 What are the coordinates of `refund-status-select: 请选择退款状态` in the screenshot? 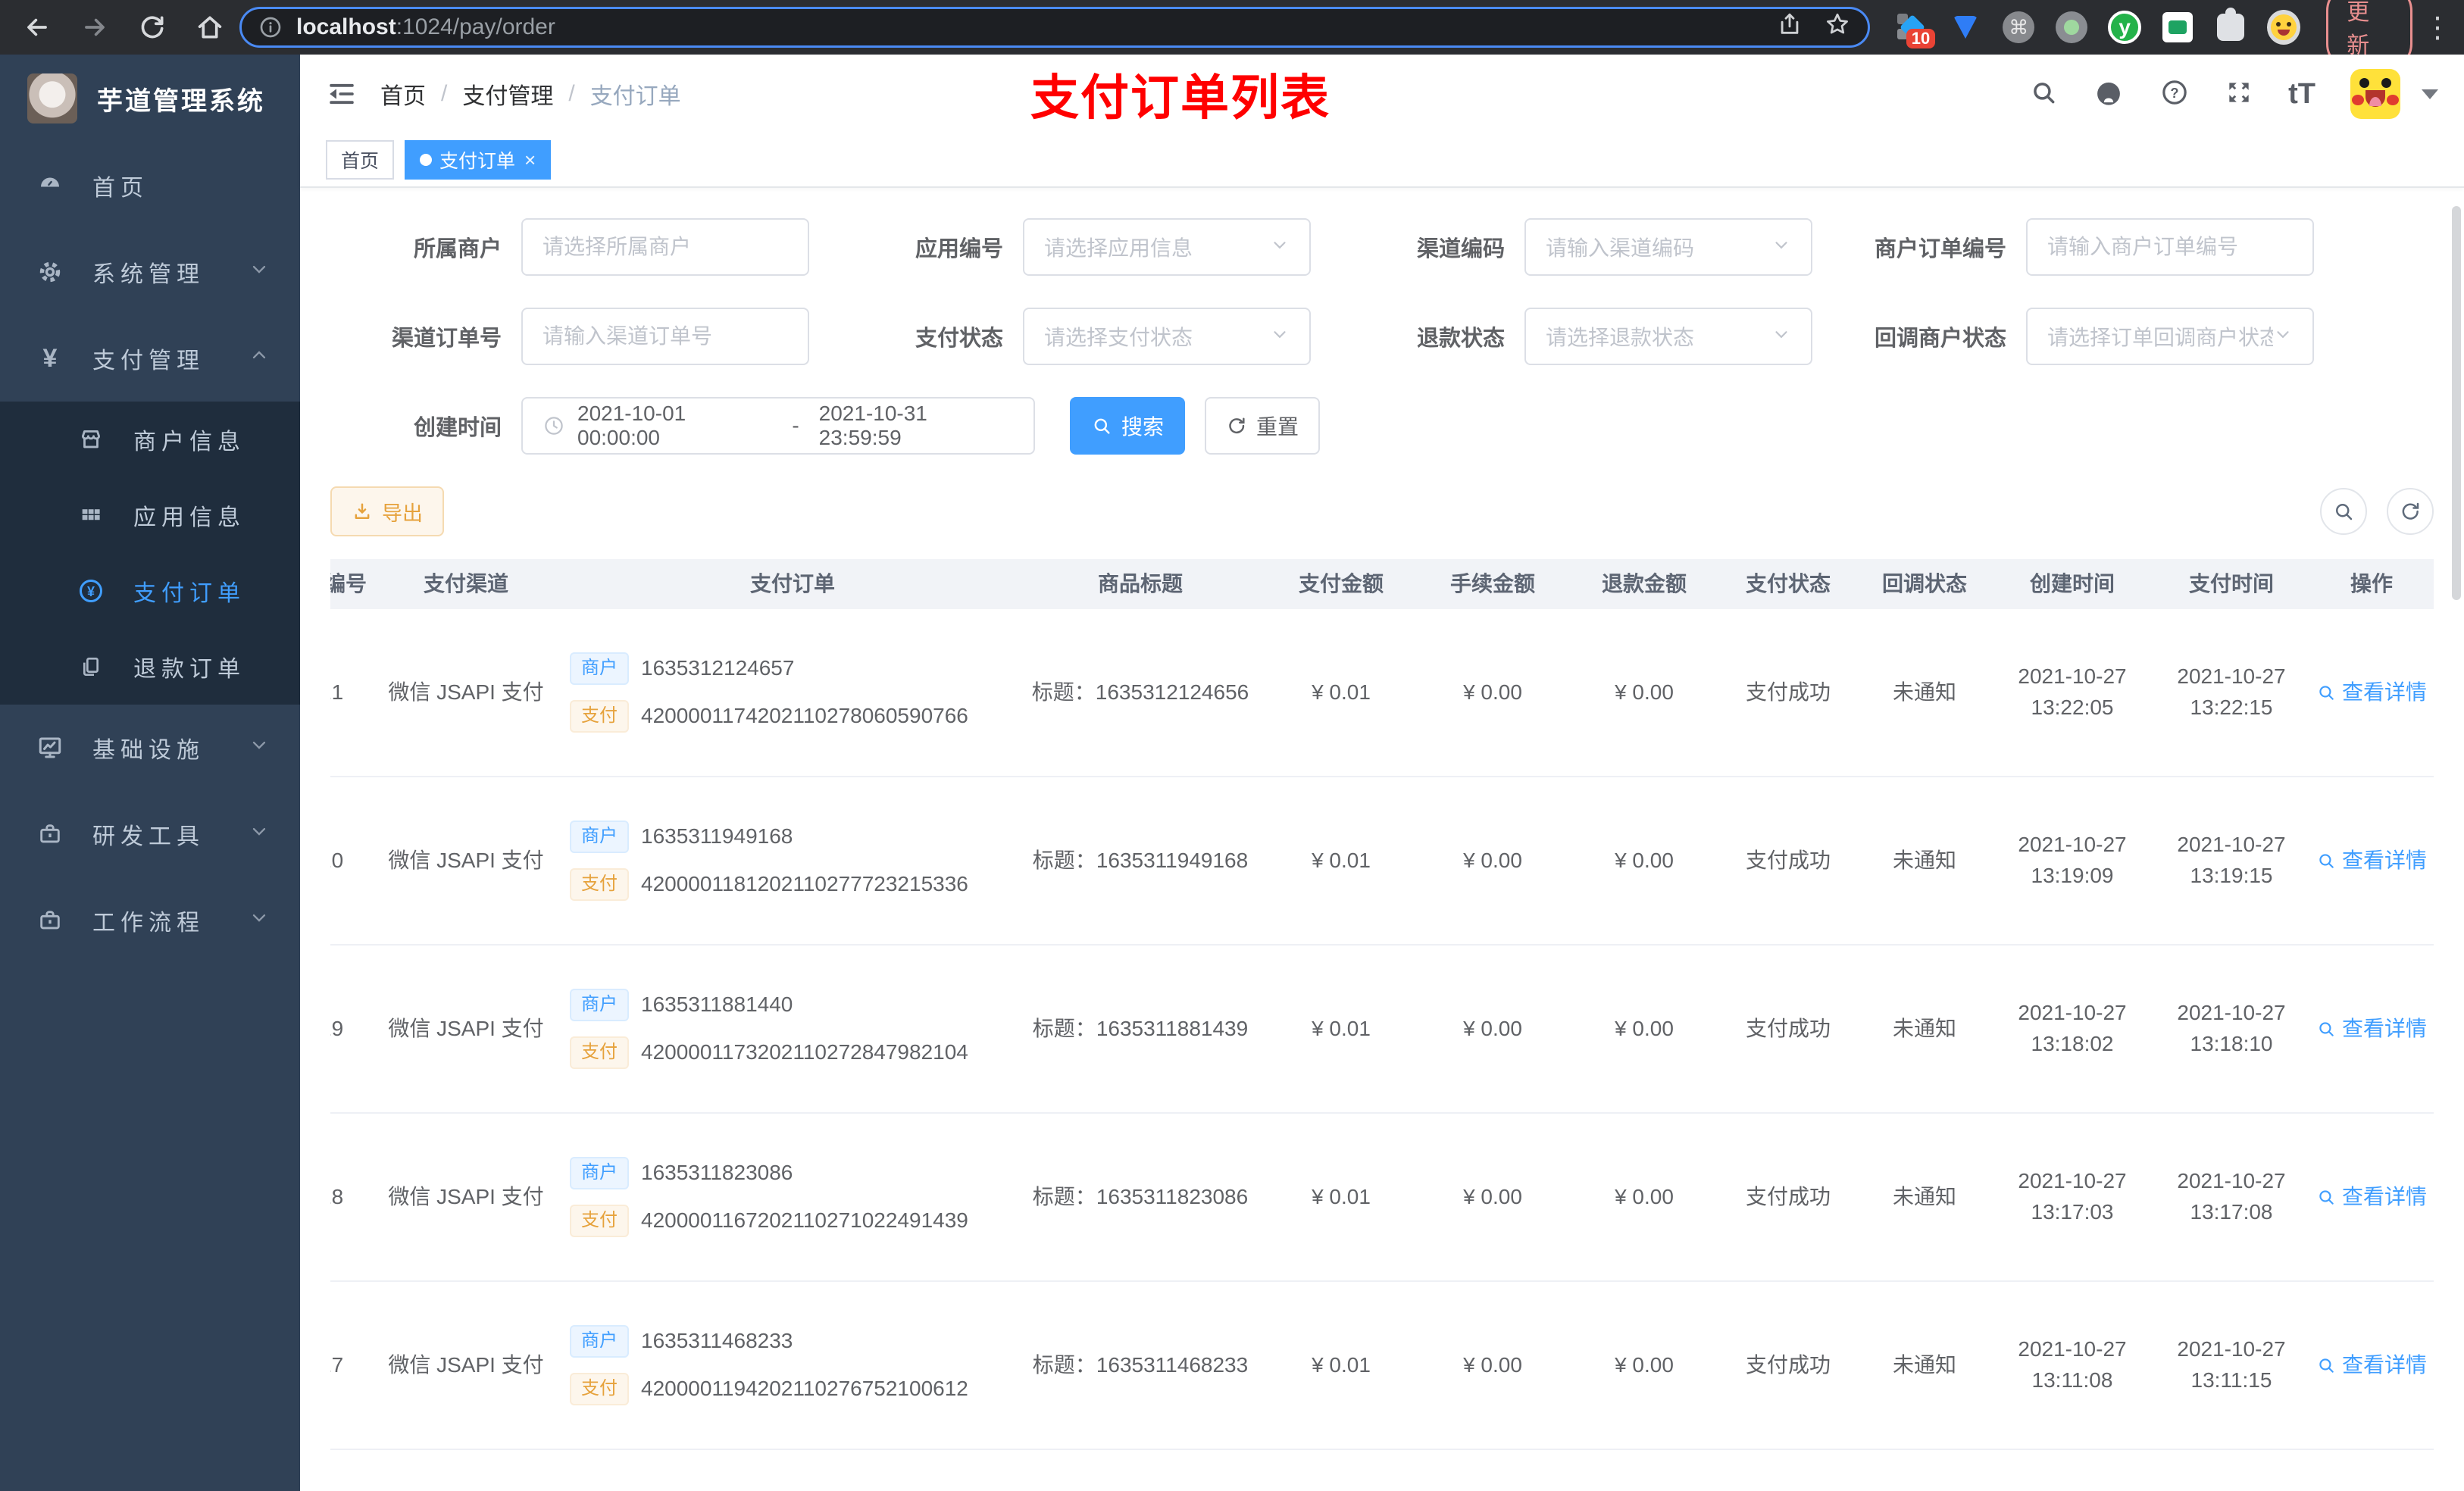 It's located at (1668, 336).